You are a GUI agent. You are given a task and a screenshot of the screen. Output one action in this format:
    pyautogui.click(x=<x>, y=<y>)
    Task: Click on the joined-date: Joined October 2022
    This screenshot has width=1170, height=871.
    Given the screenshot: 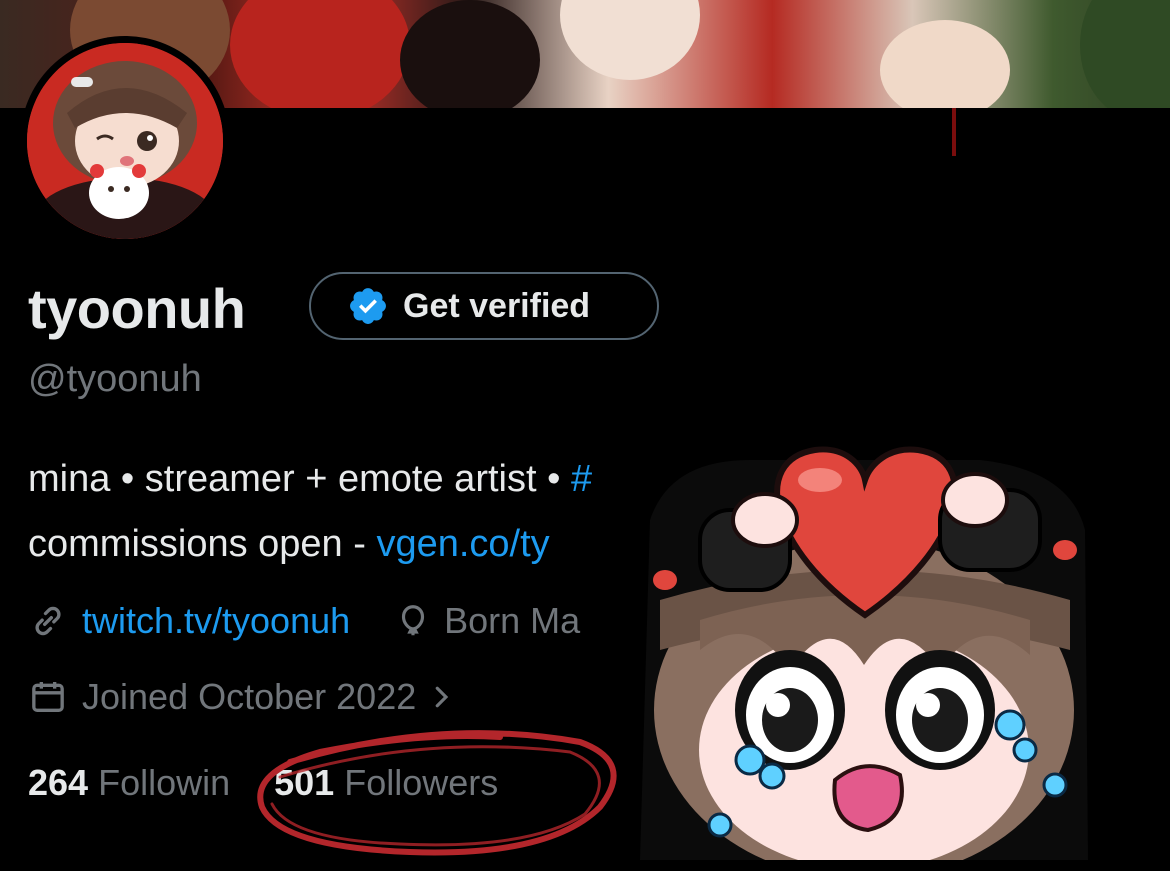 What is the action you would take?
    pyautogui.click(x=249, y=696)
    